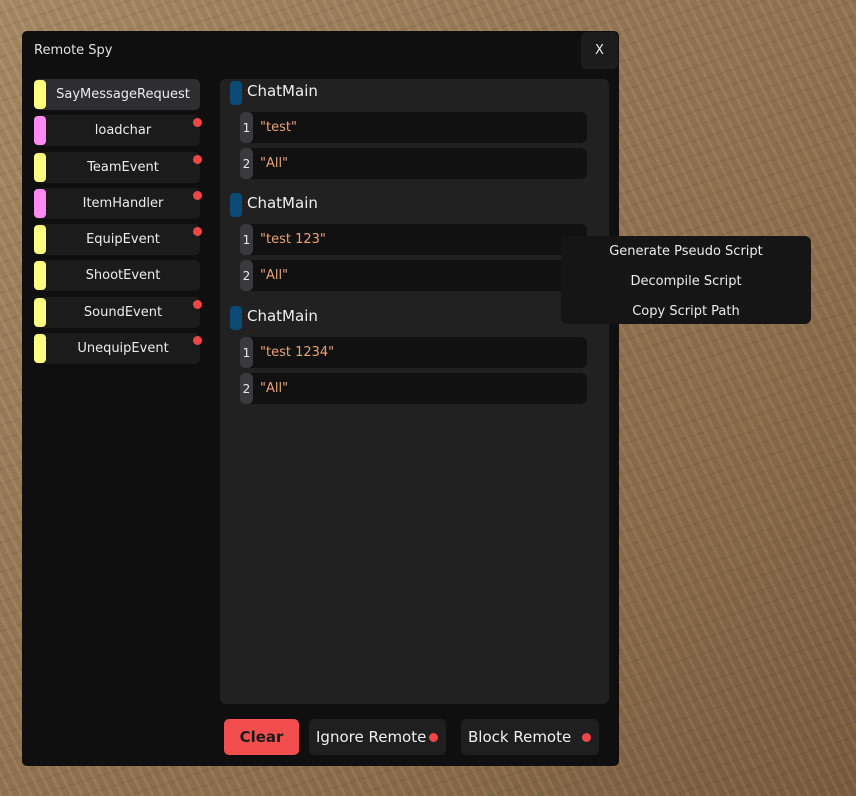 The image size is (856, 796). What do you see at coordinates (123, 312) in the screenshot?
I see `remote-name: SoundEvent` at bounding box center [123, 312].